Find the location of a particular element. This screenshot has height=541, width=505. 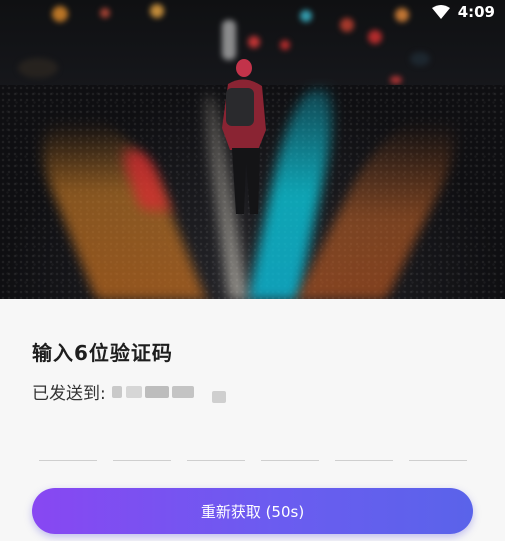

resend-code-button: 重新获取 (50s) is located at coordinates (252, 511).